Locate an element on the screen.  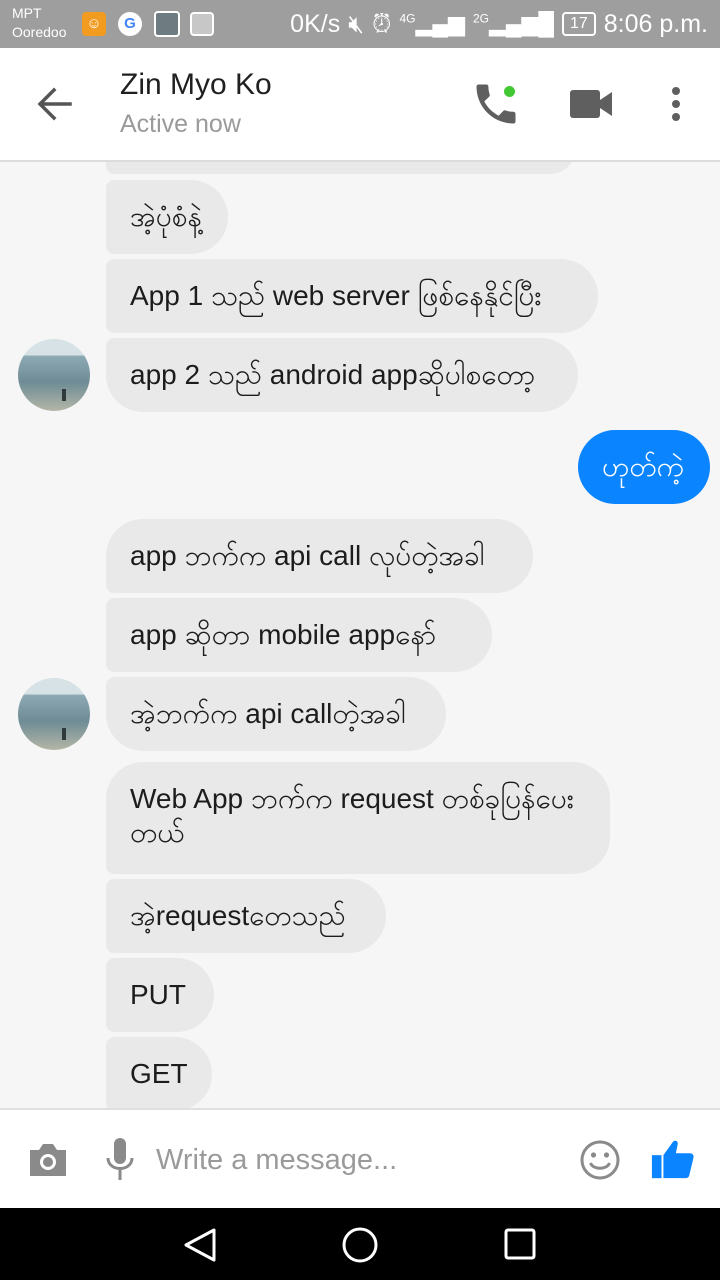
vertical-dots-icon is located at coordinates (676, 104).